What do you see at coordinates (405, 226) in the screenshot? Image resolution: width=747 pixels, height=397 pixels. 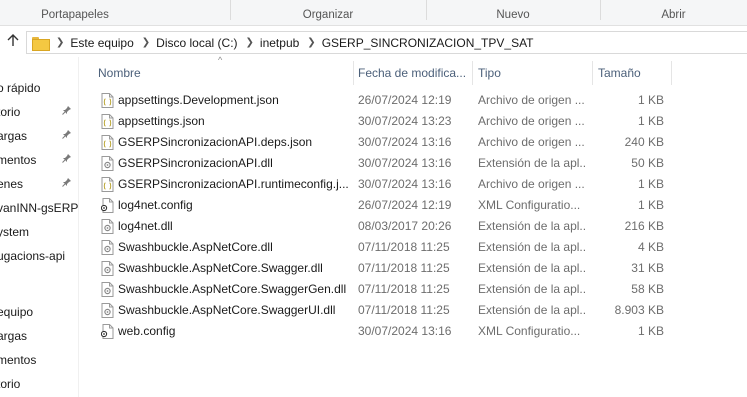 I see `file-date-modified: 08/03/2017 20:26` at bounding box center [405, 226].